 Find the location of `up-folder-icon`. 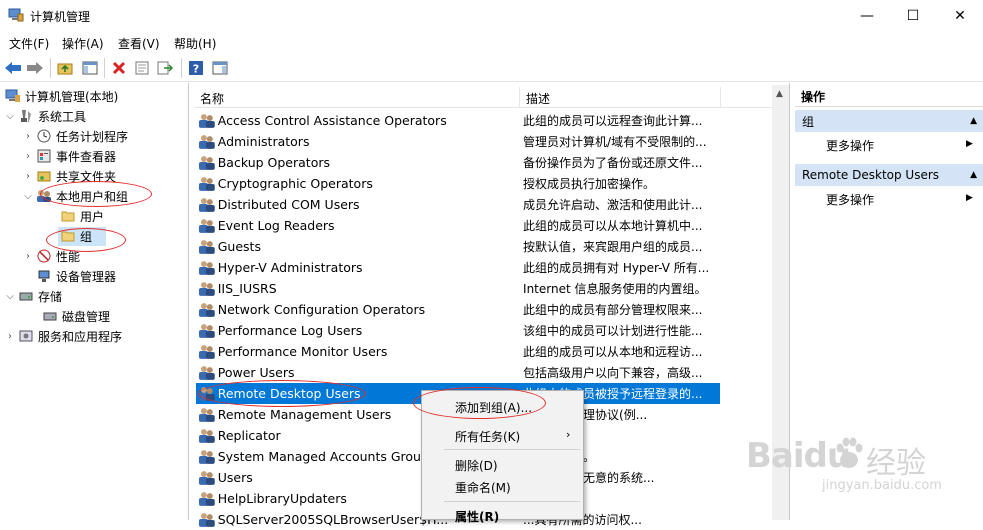

up-folder-icon is located at coordinates (65, 68).